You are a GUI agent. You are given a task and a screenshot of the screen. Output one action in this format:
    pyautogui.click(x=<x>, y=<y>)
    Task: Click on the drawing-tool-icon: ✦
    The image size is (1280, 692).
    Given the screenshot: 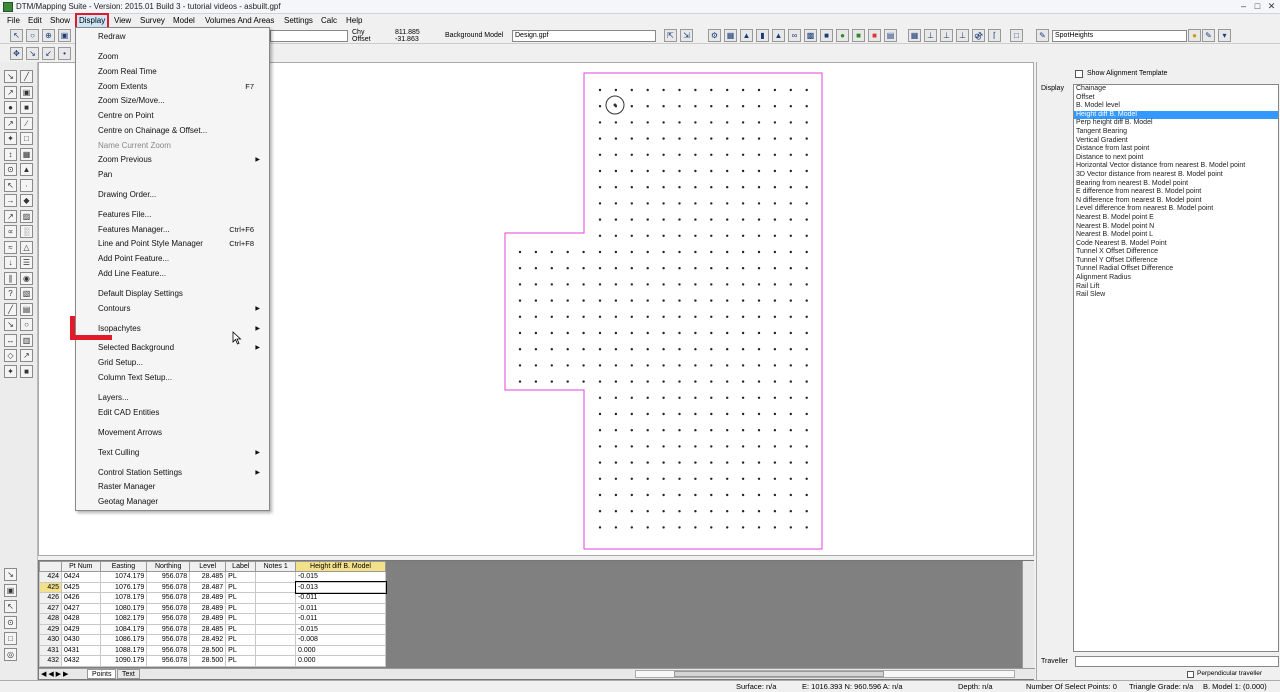 What is the action you would take?
    pyautogui.click(x=10, y=371)
    